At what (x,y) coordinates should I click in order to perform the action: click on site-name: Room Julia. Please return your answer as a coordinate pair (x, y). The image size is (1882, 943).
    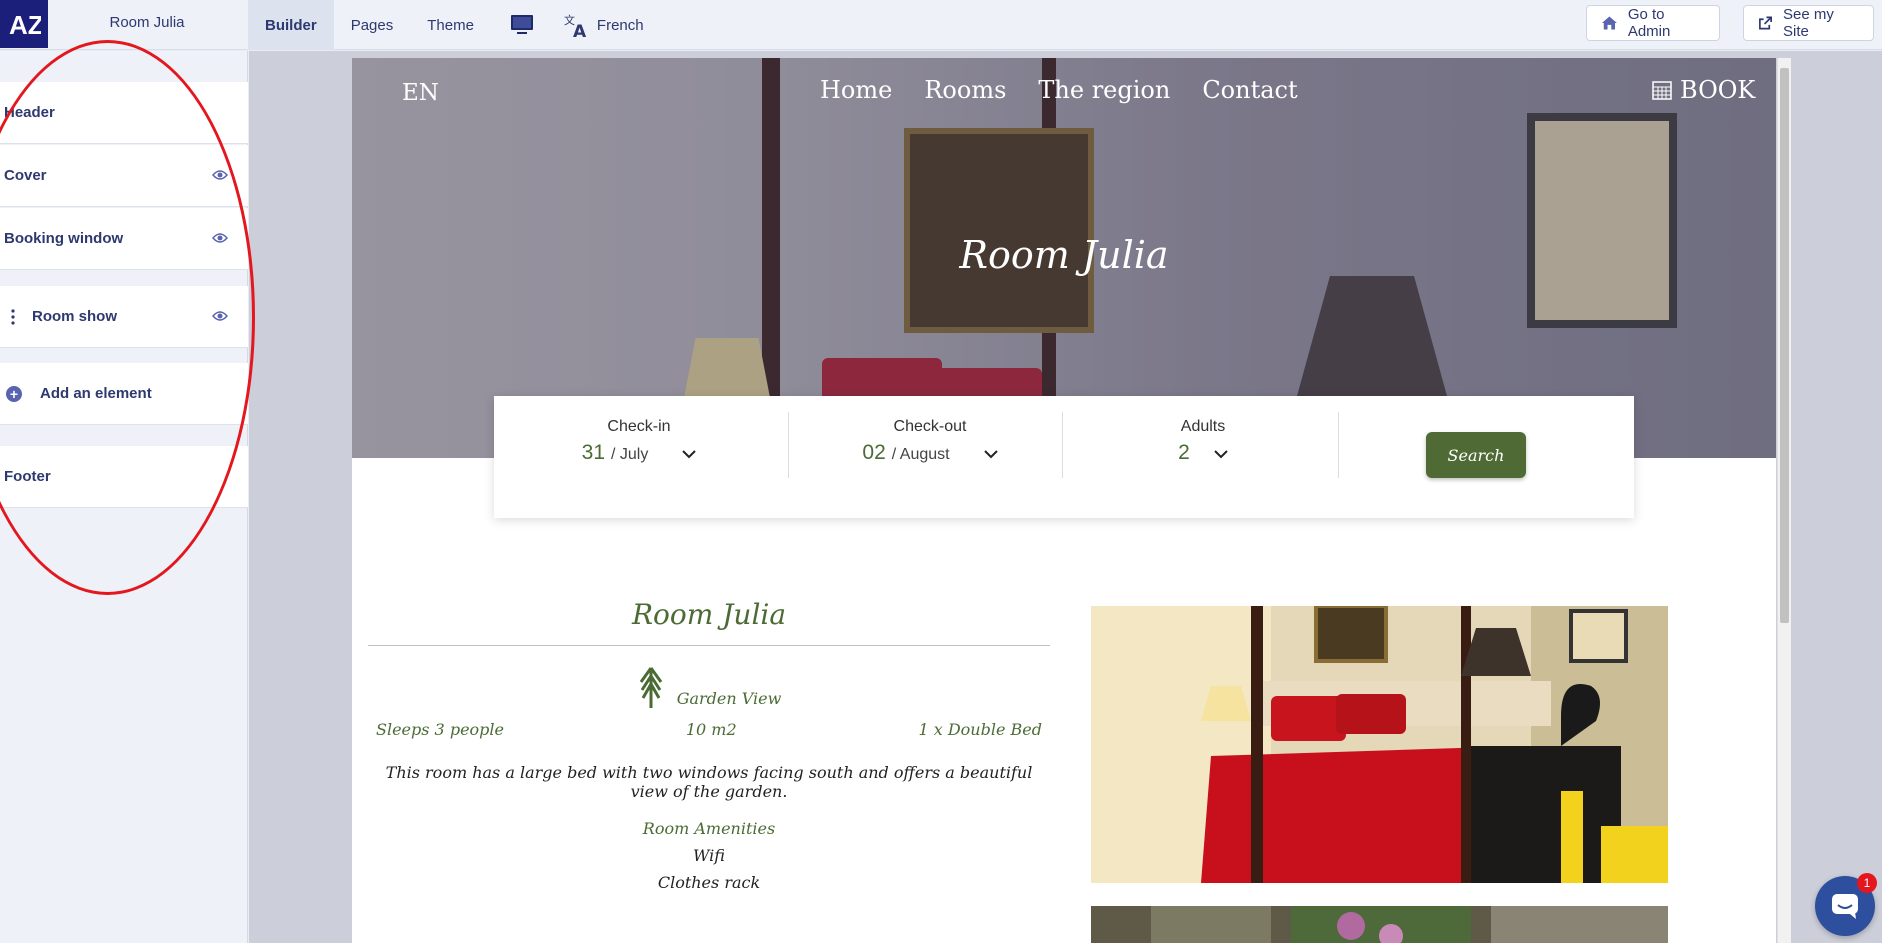
    Looking at the image, I should click on (147, 22).